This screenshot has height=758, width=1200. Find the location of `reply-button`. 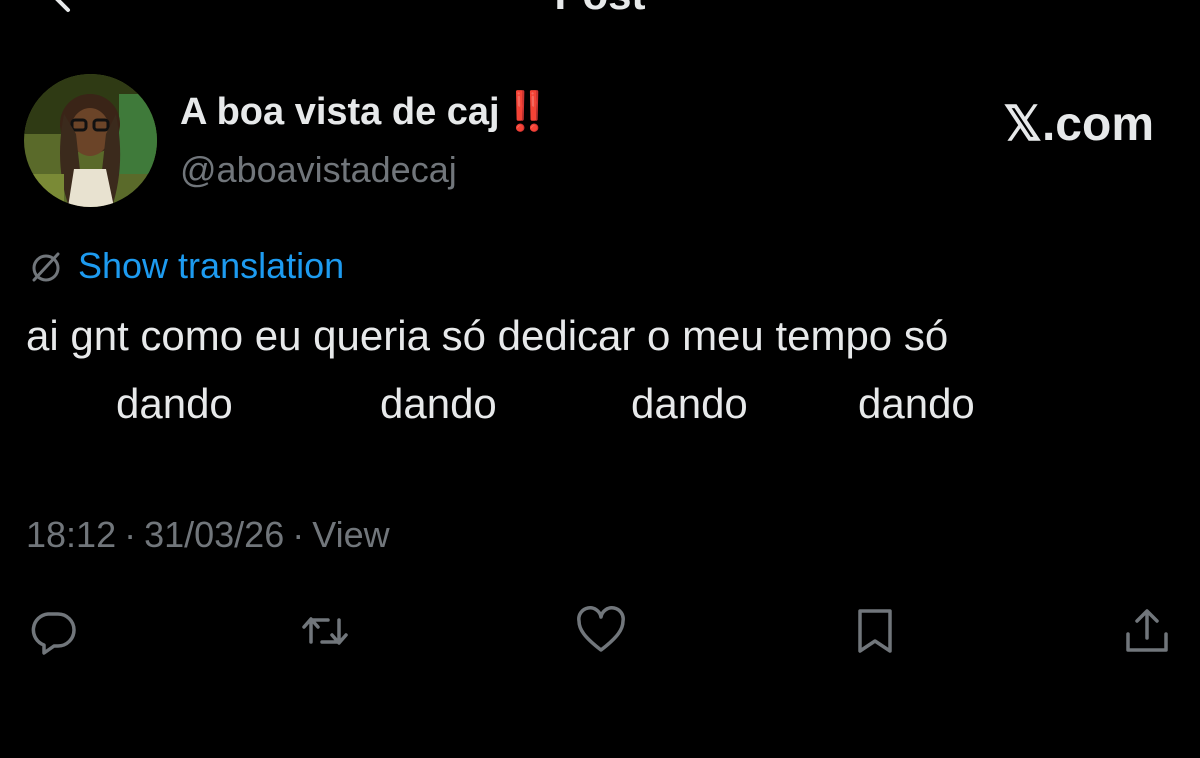

reply-button is located at coordinates (53, 631).